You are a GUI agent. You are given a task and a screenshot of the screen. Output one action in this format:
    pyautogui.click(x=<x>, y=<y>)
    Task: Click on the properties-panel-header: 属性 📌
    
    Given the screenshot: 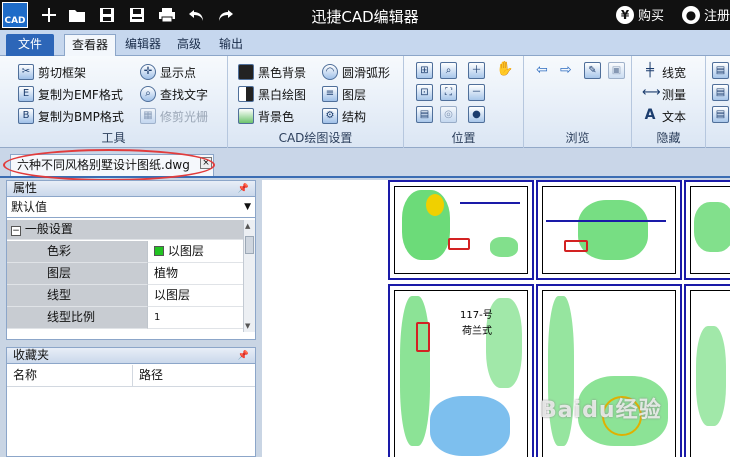 What is the action you would take?
    pyautogui.click(x=131, y=189)
    